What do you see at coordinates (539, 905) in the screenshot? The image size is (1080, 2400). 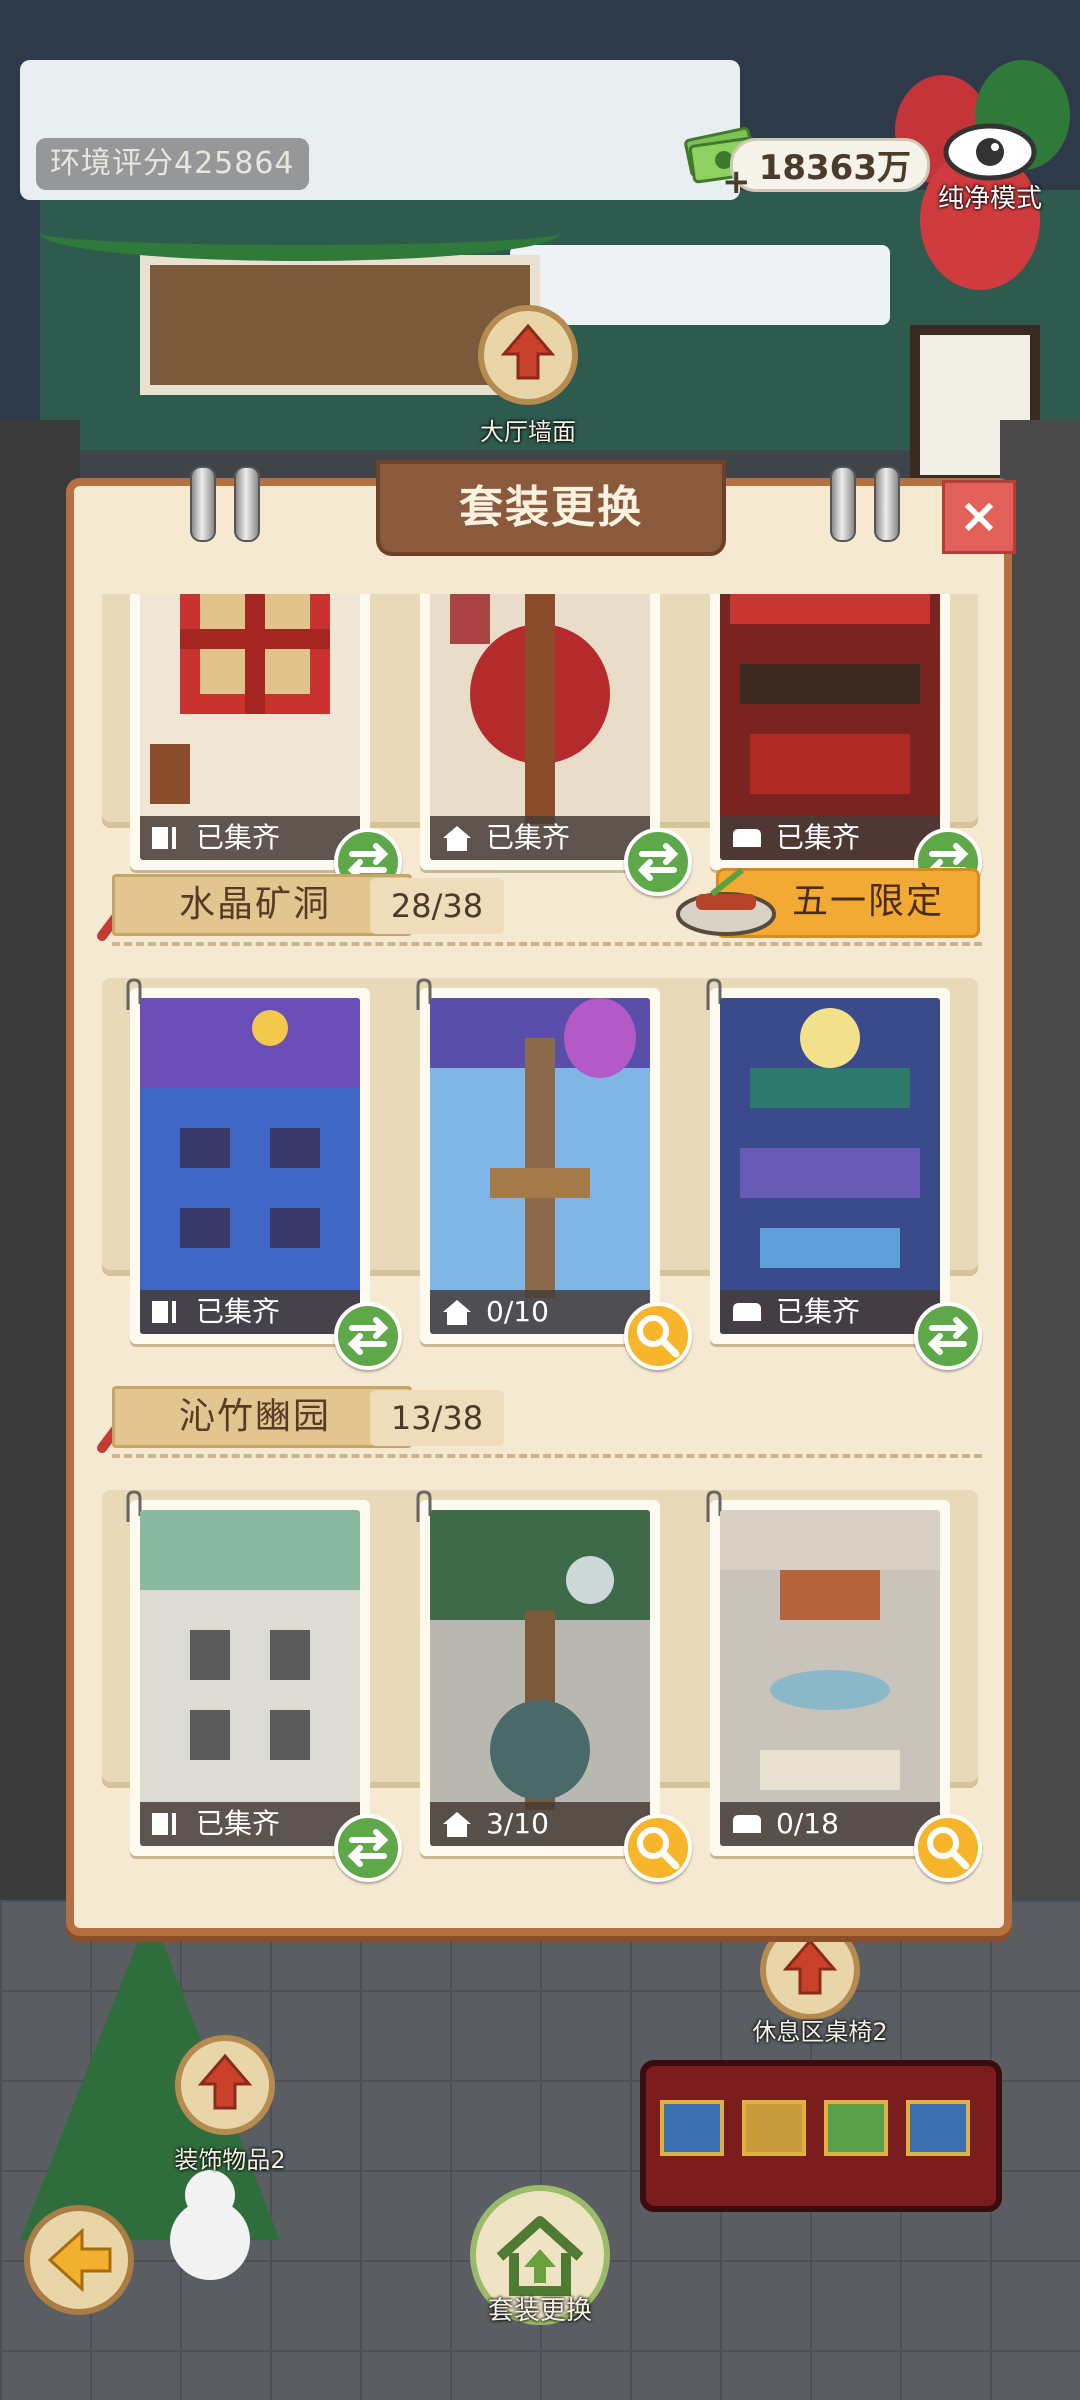 I see `suit-section-header: 水晶矿洞 28/38 五一限定` at bounding box center [539, 905].